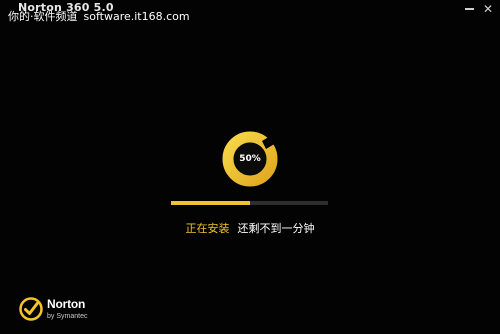 This screenshot has height=334, width=500. I want to click on brand-name: Norton, so click(66, 304).